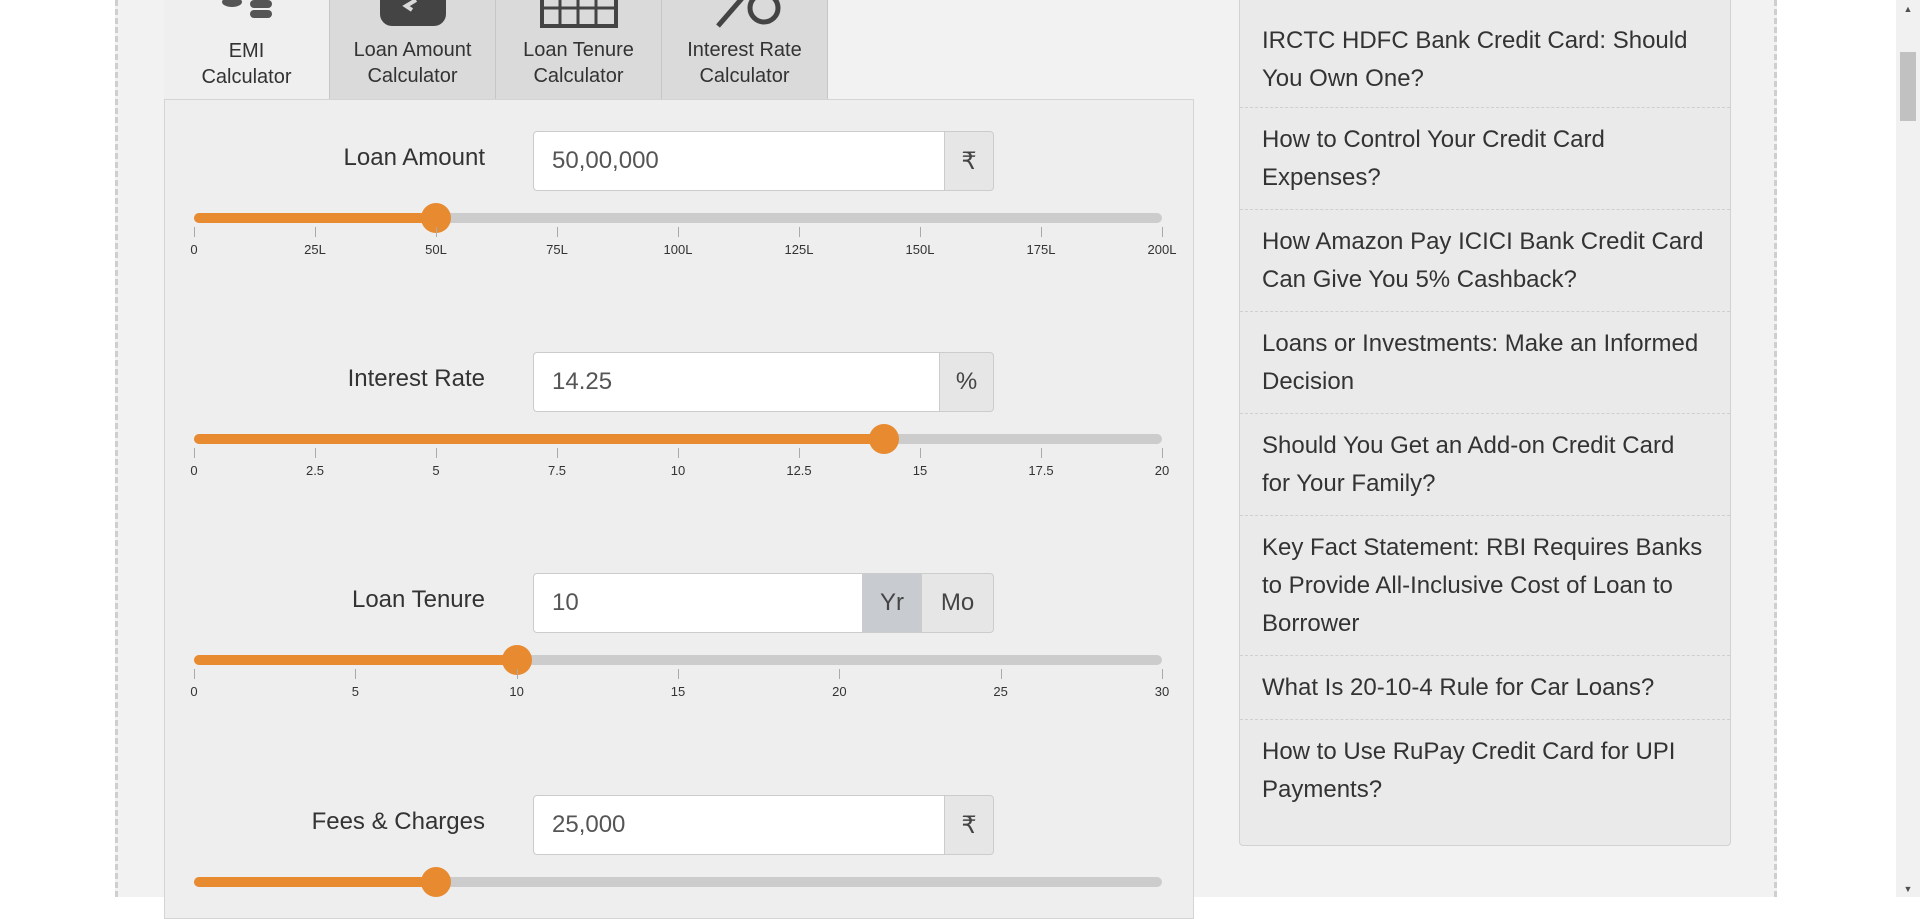 The height and width of the screenshot is (919, 1920). I want to click on loan-tenure-slider, so click(678, 660).